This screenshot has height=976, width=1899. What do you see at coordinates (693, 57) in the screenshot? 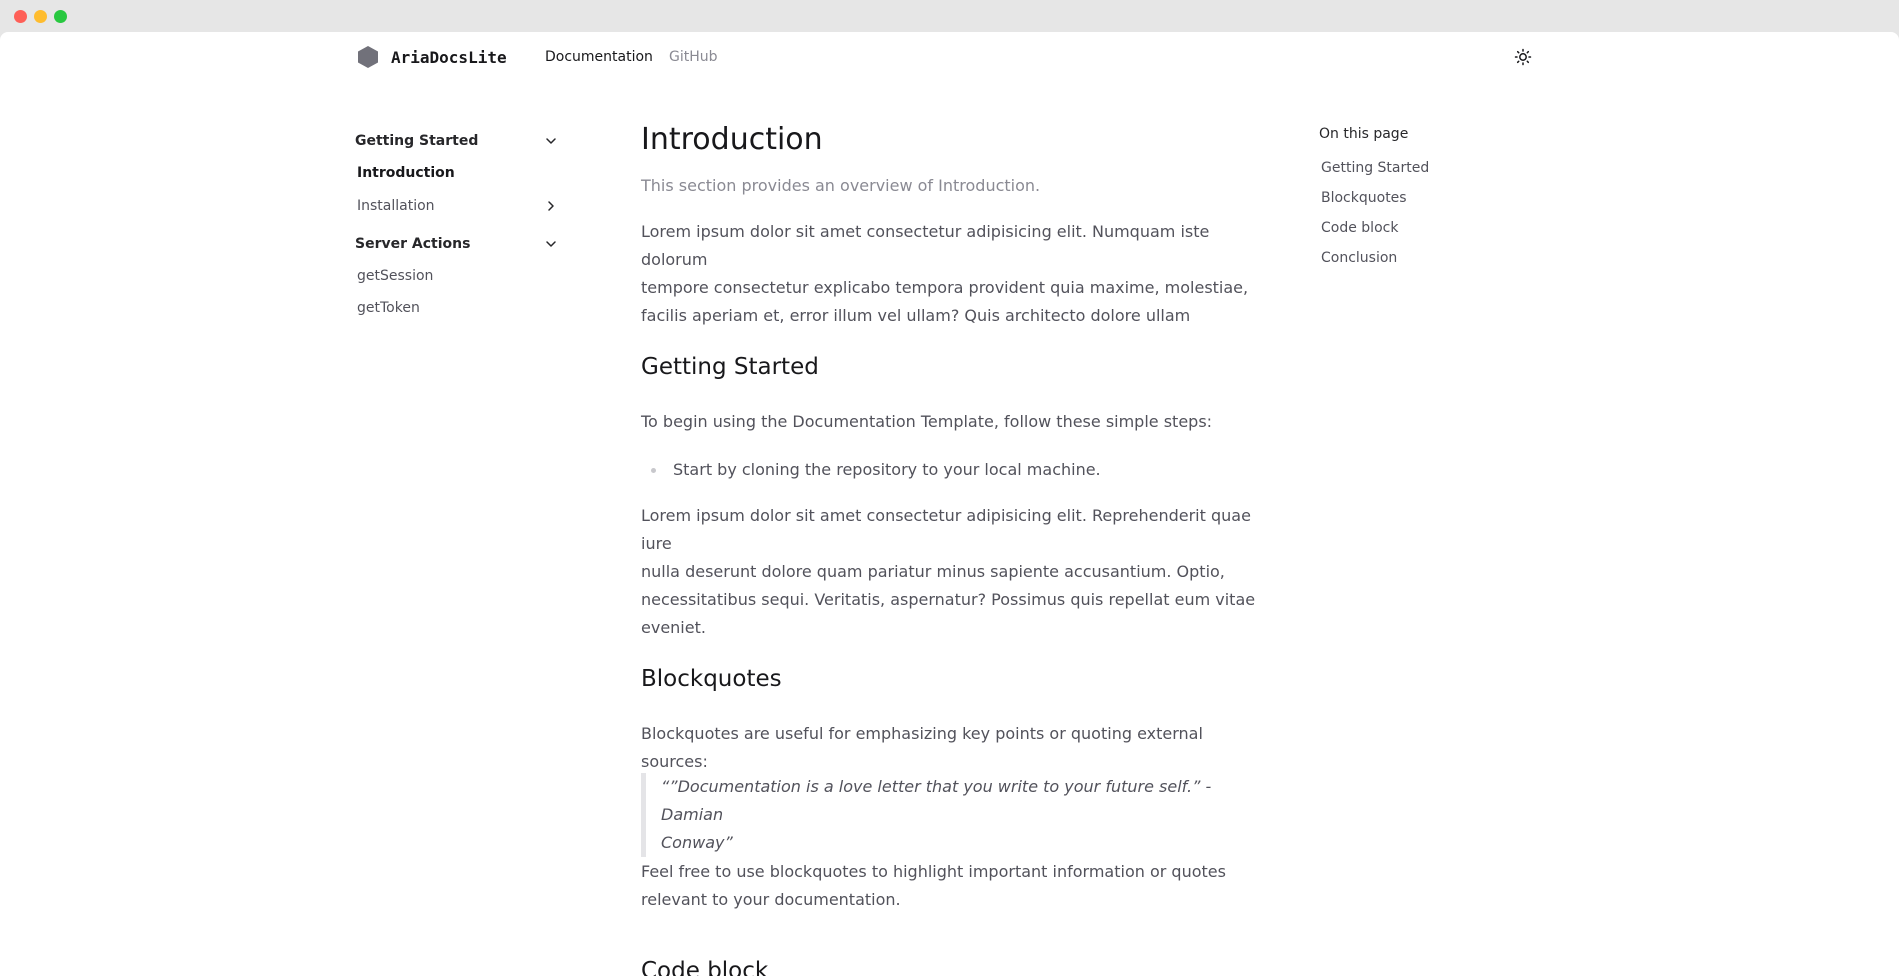
I see `nav-github-link: GitHub` at bounding box center [693, 57].